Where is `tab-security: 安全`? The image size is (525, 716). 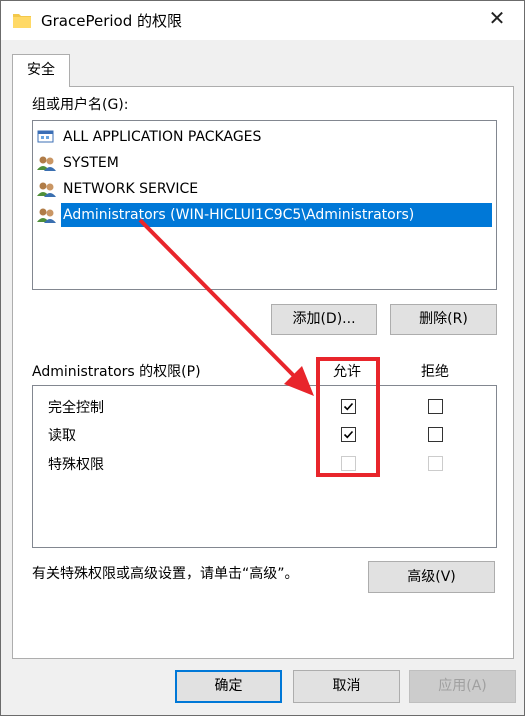
tab-security: 安全 is located at coordinates (41, 70).